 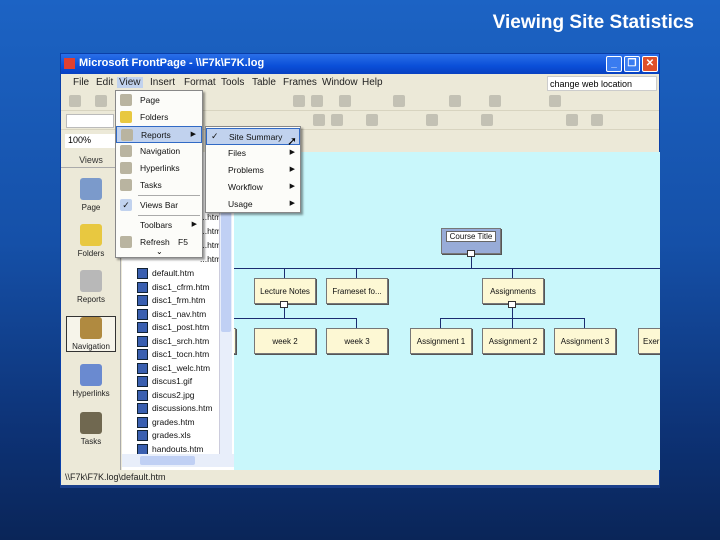 I want to click on view-menu-reports: Reports ▶, so click(x=159, y=134).